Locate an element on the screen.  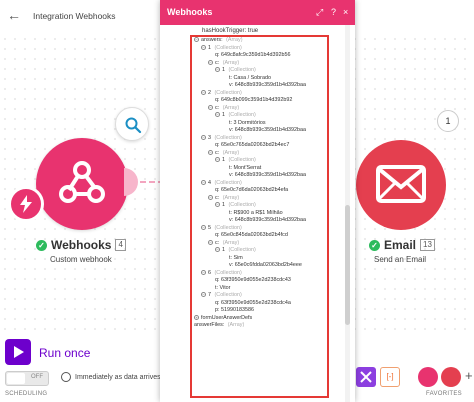
tree-row-text: c: is located at coordinates (218, 197).